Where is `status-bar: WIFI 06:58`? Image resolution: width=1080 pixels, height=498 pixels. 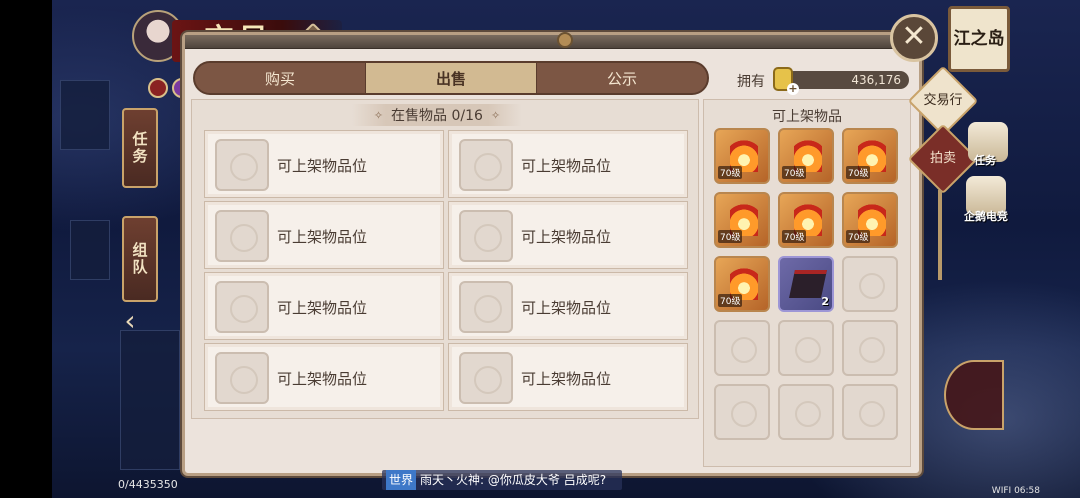
status-bar: WIFI 06:58 is located at coordinates (1016, 491).